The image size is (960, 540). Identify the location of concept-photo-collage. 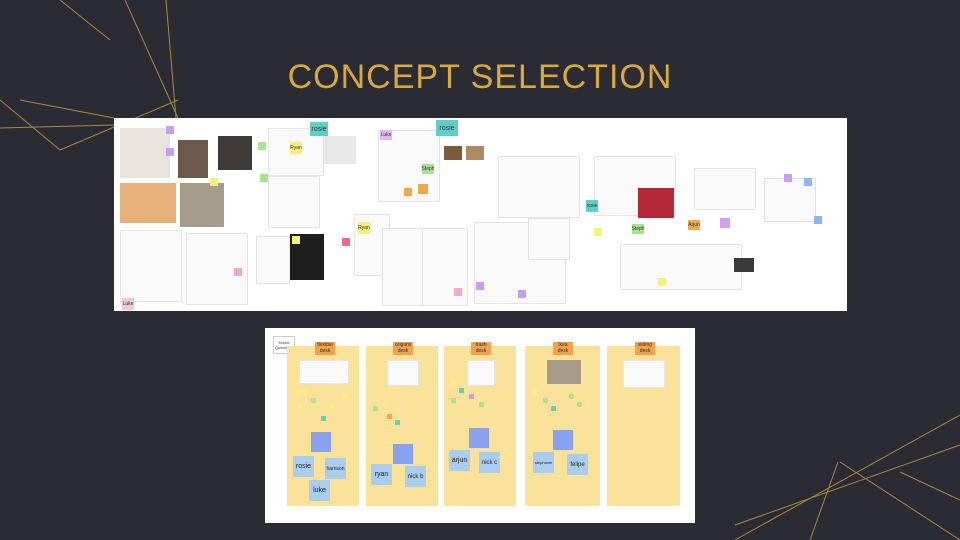
(145, 153).